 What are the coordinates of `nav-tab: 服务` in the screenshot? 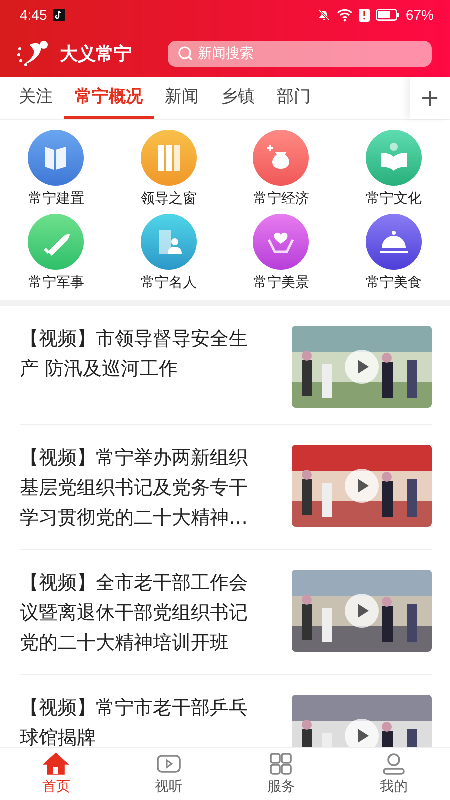 It's located at (281, 774).